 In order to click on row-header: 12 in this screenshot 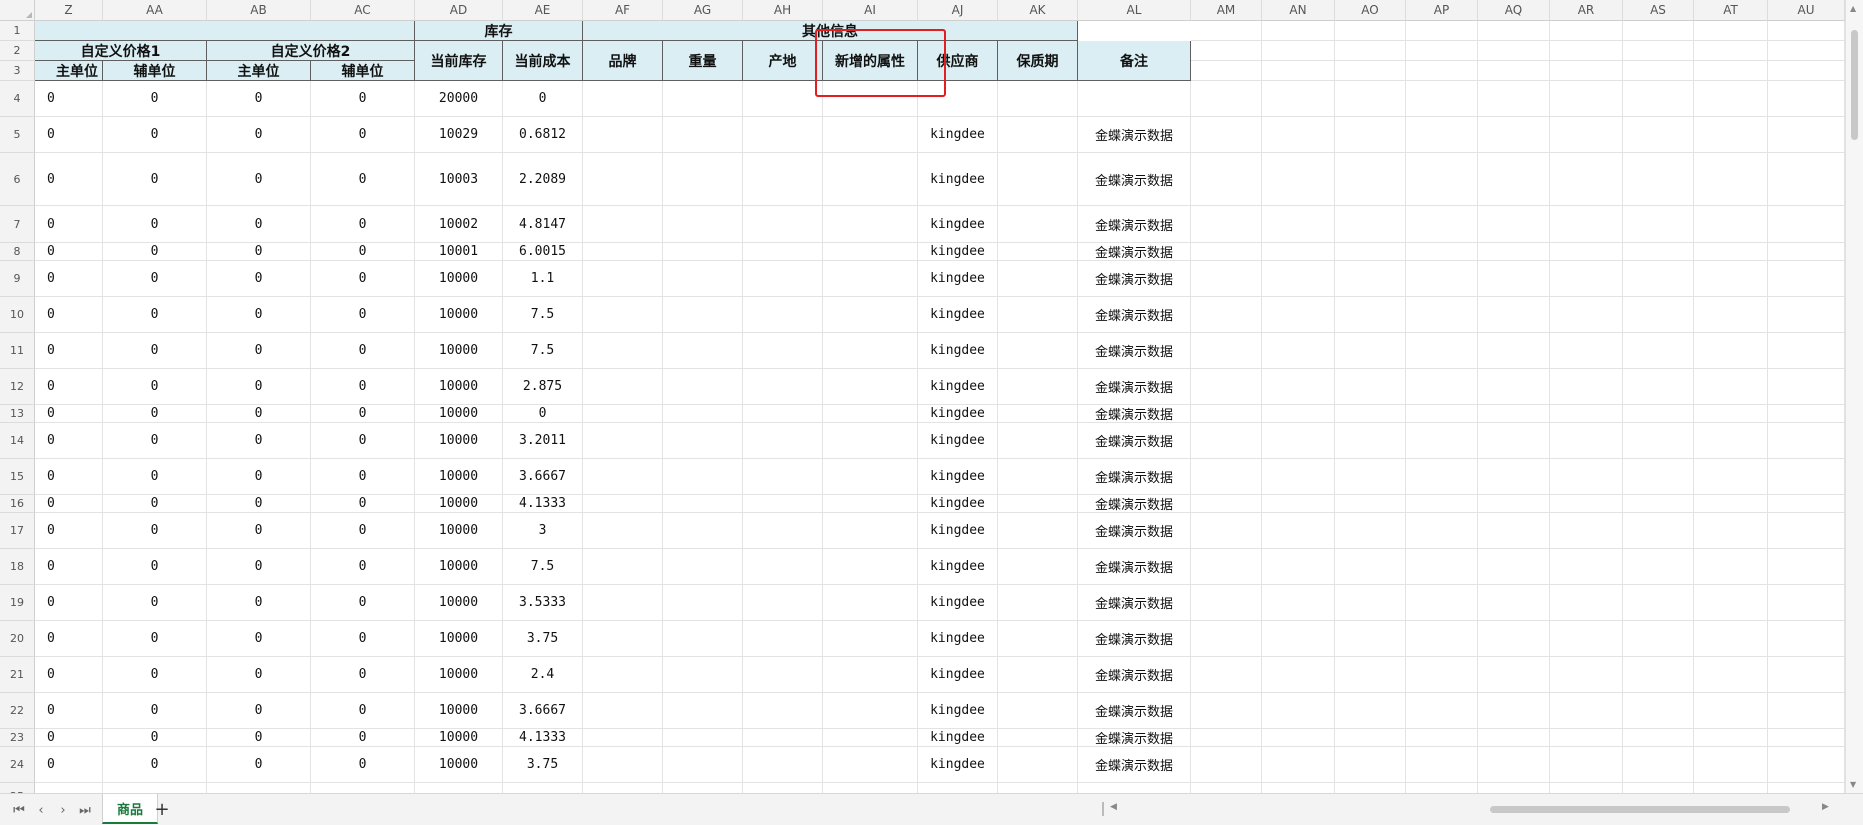, I will do `click(17, 387)`.